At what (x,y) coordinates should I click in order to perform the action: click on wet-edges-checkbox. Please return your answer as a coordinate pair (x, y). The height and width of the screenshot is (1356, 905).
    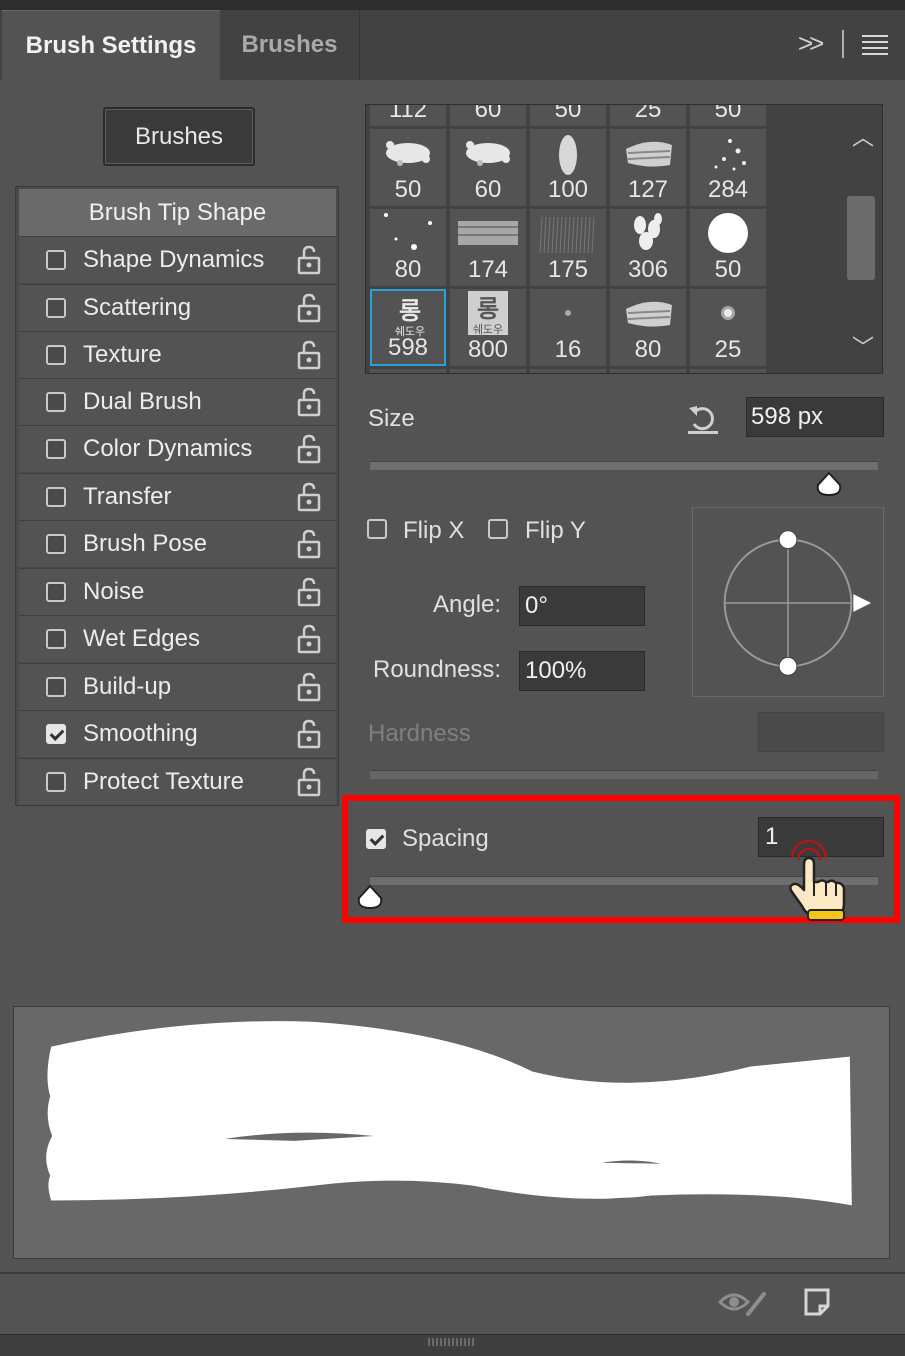
    Looking at the image, I should click on (56, 639).